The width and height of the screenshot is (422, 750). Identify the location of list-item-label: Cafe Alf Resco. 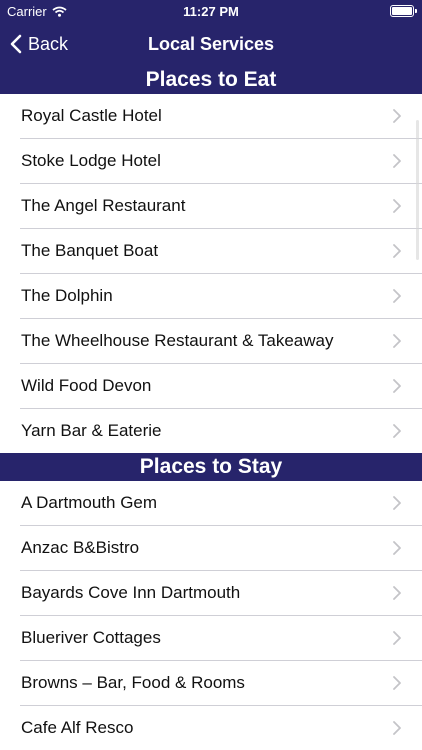
(77, 727).